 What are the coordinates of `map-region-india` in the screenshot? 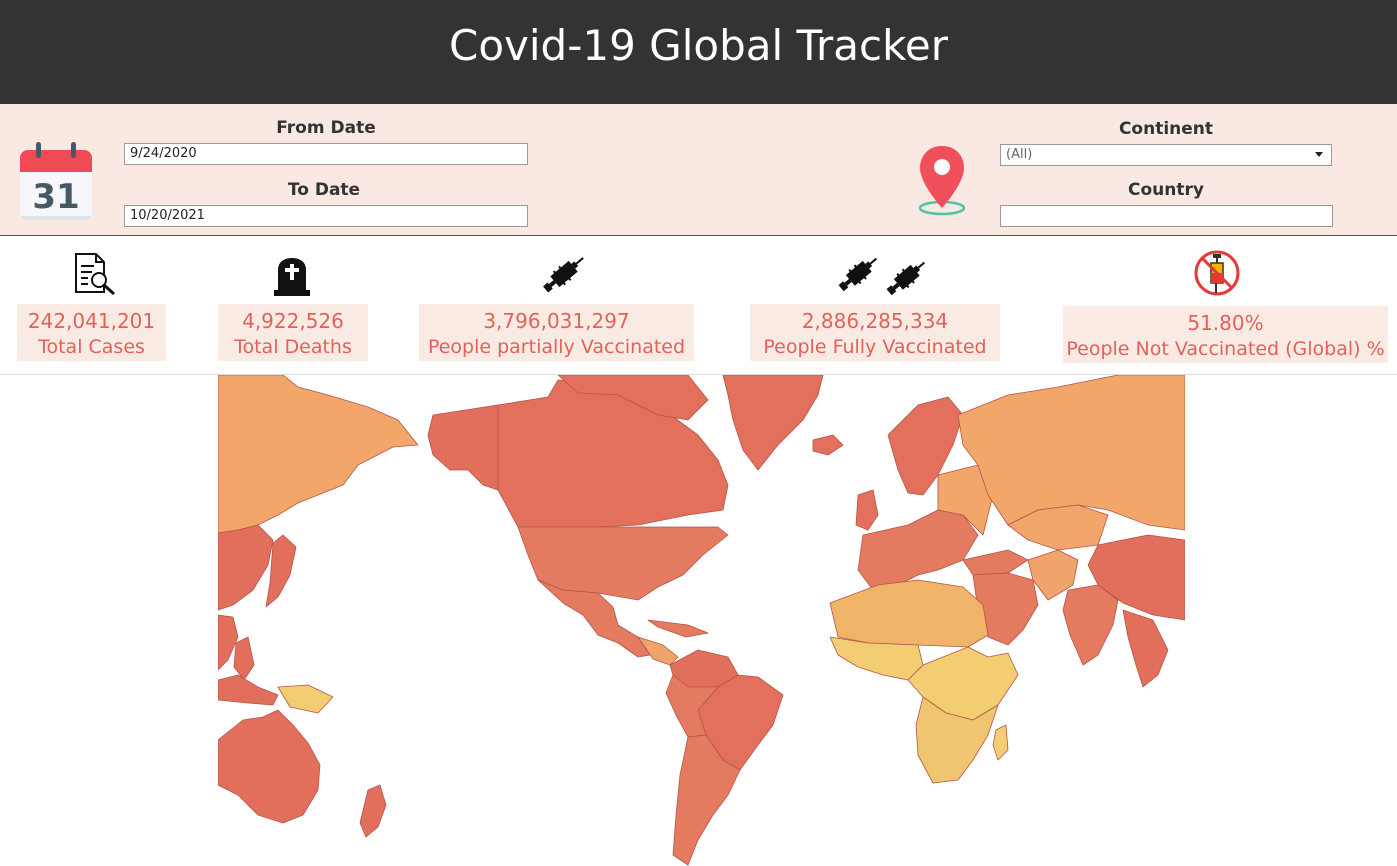 It's located at (1090, 625).